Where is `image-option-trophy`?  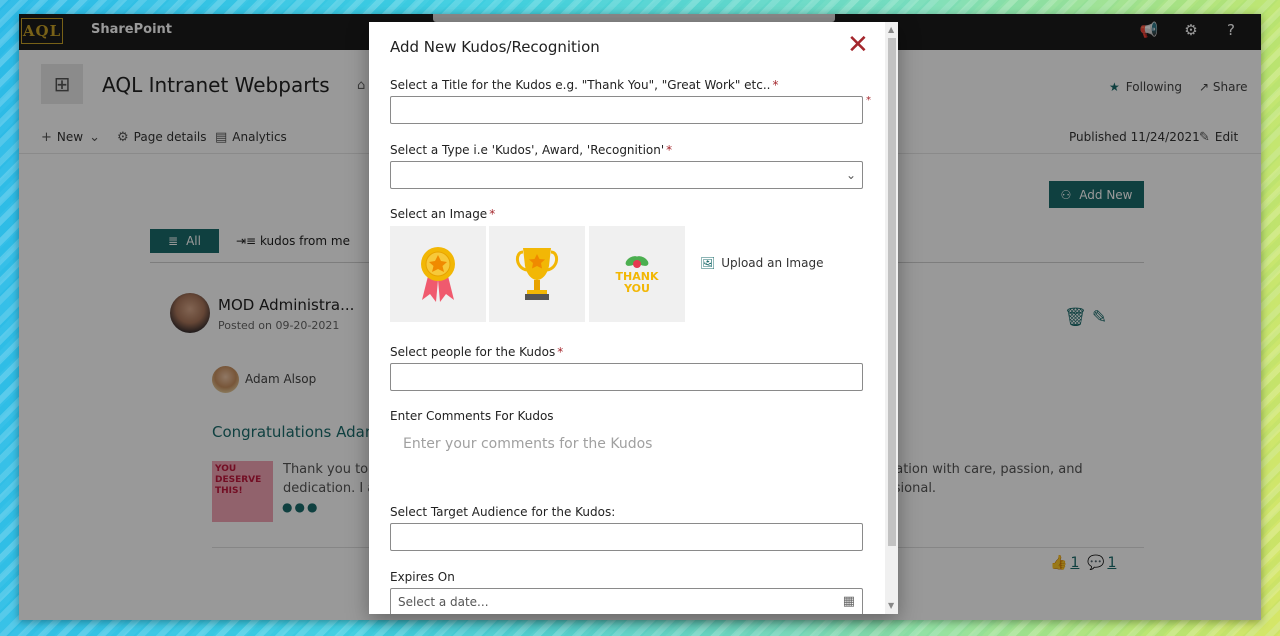
image-option-trophy is located at coordinates (537, 274).